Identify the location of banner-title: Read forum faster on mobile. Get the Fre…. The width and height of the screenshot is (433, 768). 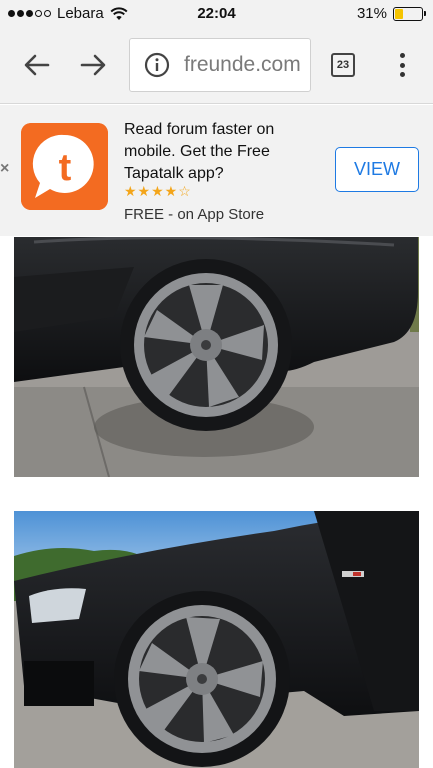
(199, 151).